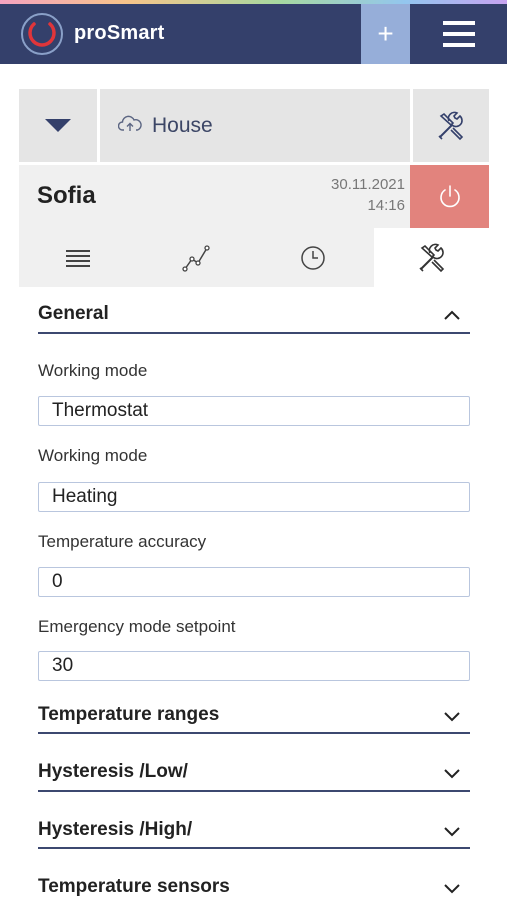 The width and height of the screenshot is (507, 900). Describe the element at coordinates (129, 714) in the screenshot. I see `section-title: Temperature ranges` at that location.